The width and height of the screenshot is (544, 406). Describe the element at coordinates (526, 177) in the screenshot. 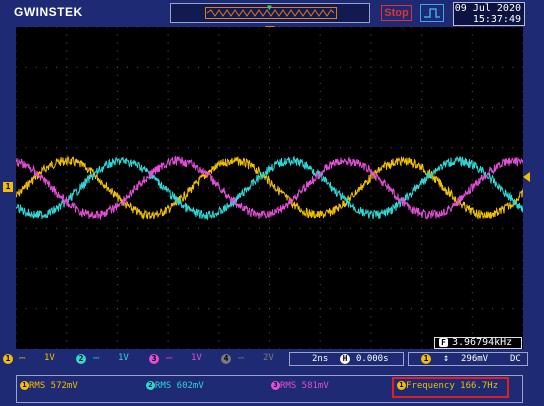

I see `trigger-level-marker` at that location.